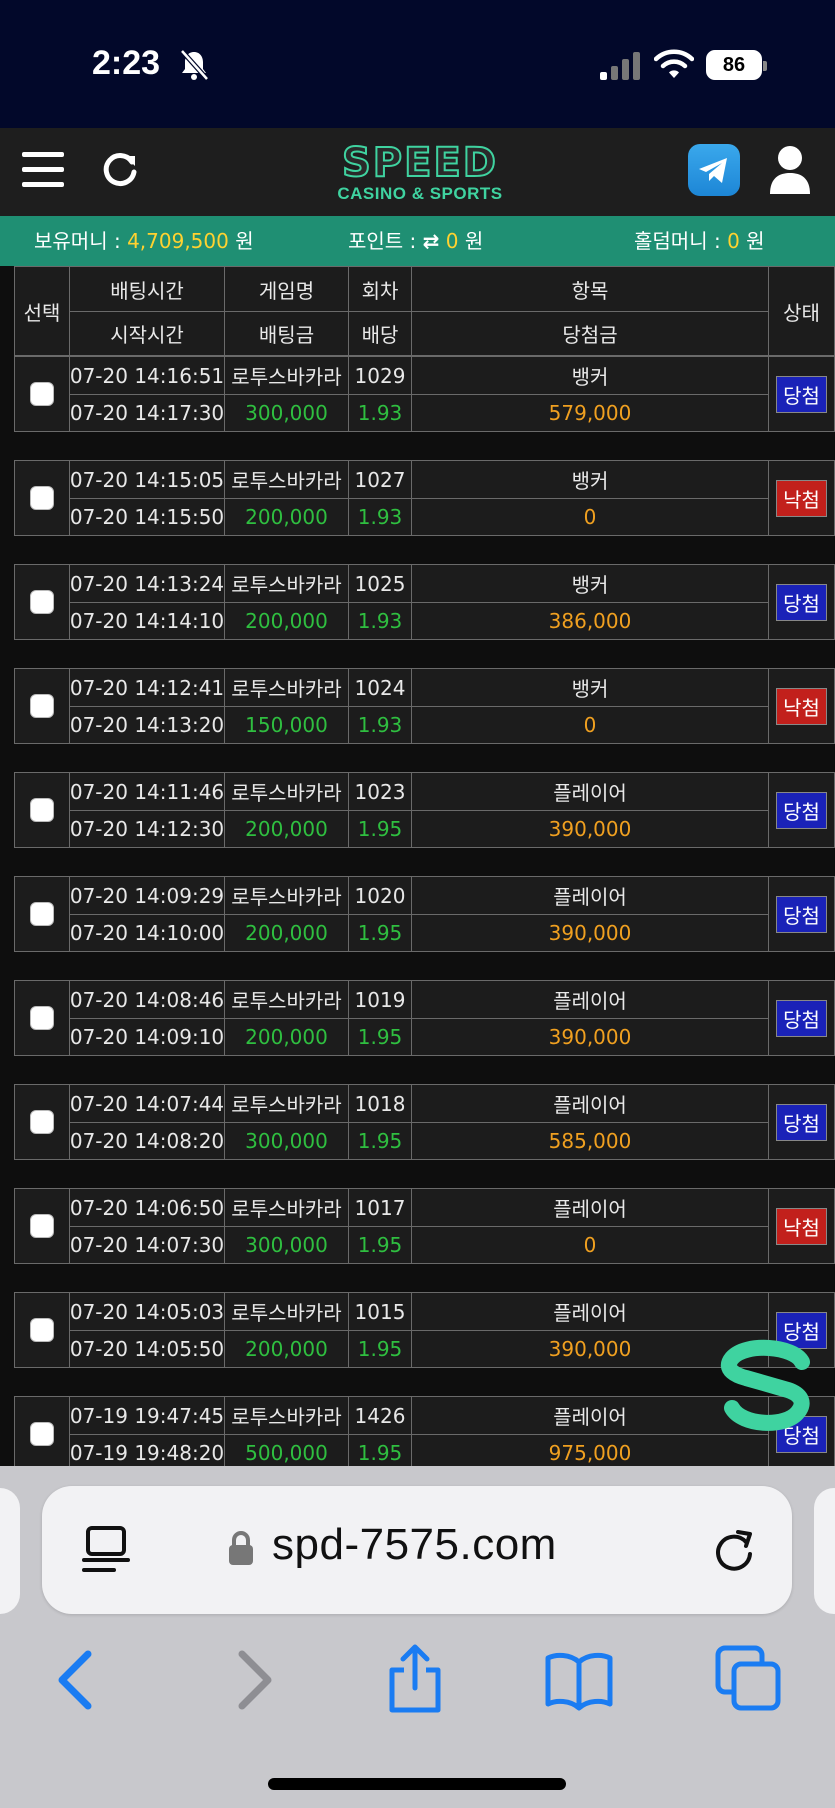 The width and height of the screenshot is (835, 1808). Describe the element at coordinates (590, 1037) in the screenshot. I see `win-amount: 390,000` at that location.